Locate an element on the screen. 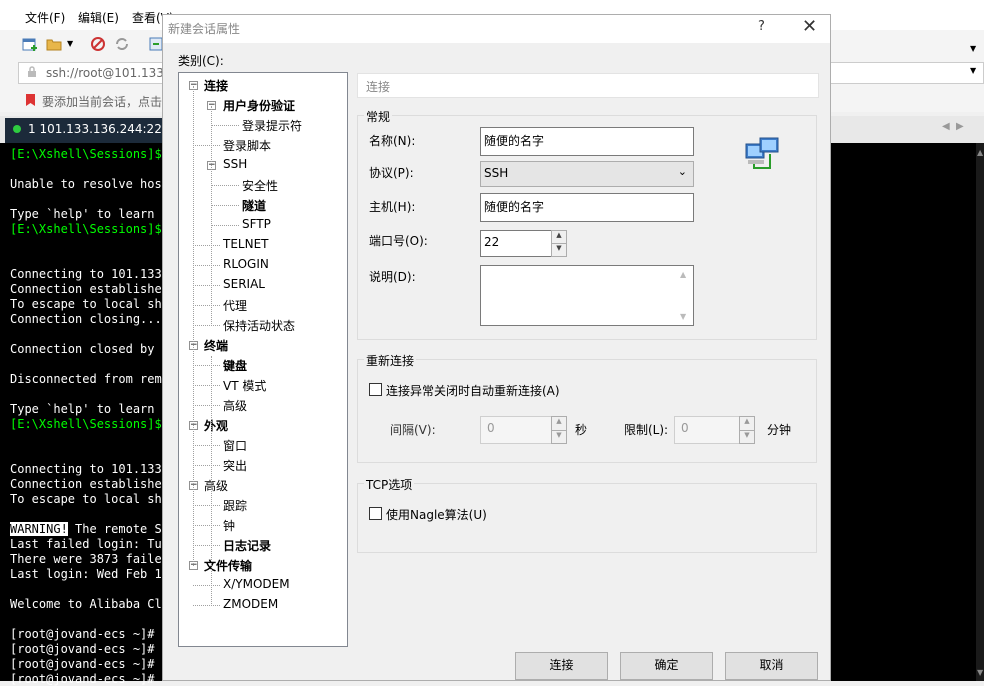 The height and width of the screenshot is (686, 984). dialog-titlebar is located at coordinates (496, 29).